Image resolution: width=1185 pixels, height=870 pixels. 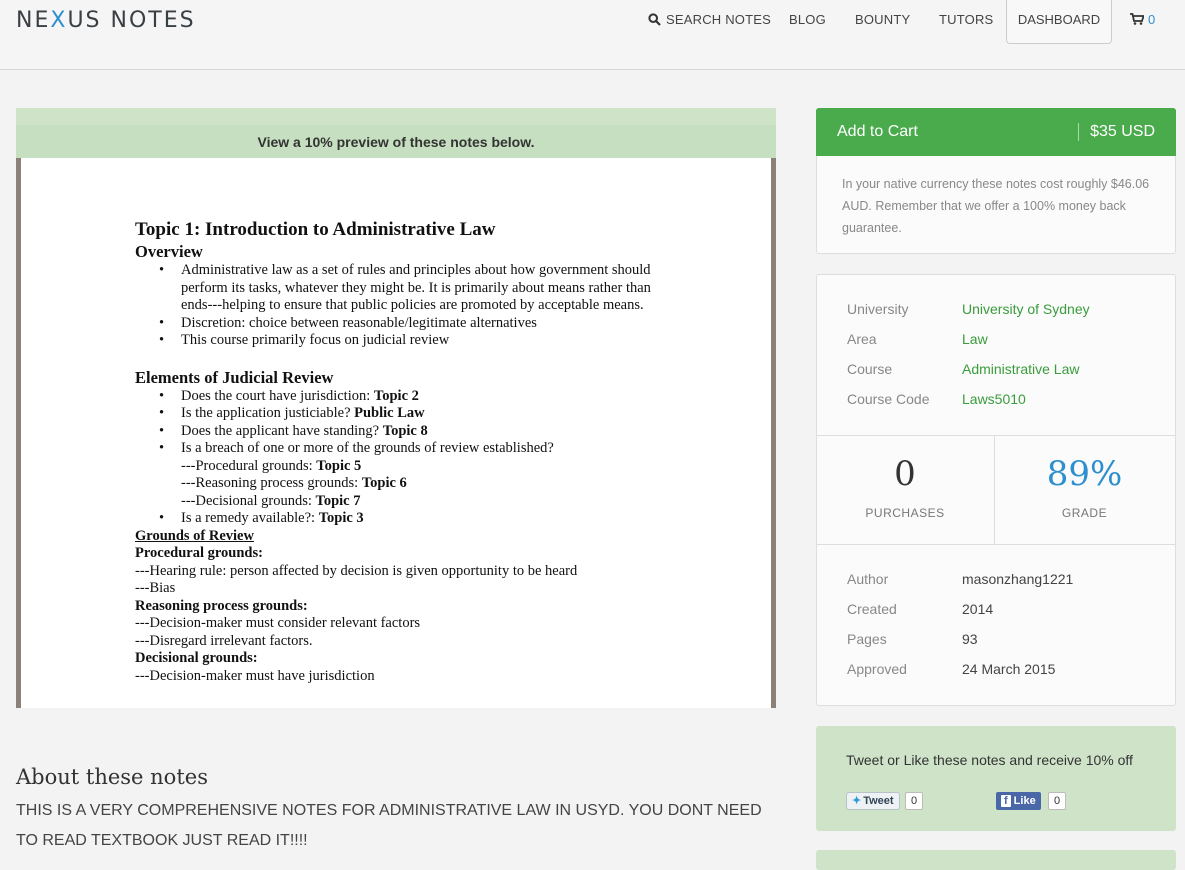 I want to click on logo-text-end: US NOTES, so click(x=131, y=20).